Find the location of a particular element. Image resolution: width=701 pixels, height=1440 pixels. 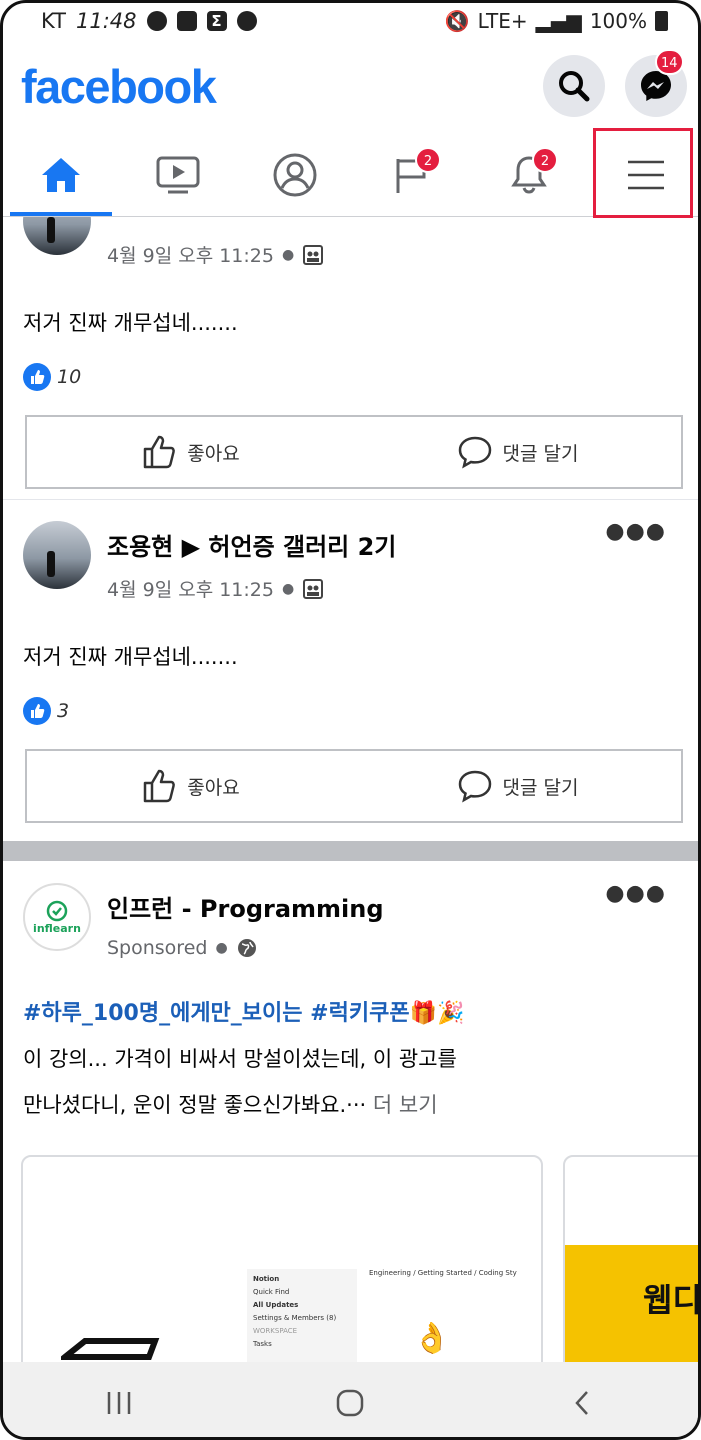

status-right: 🔇 LTE+ ▂▄▆ 100% is located at coordinates (556, 21).